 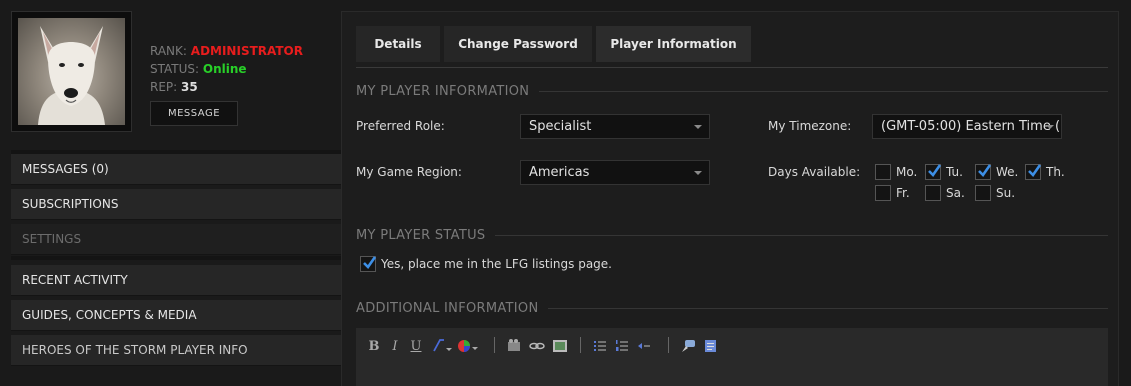 I want to click on day-su: Su., so click(x=995, y=193).